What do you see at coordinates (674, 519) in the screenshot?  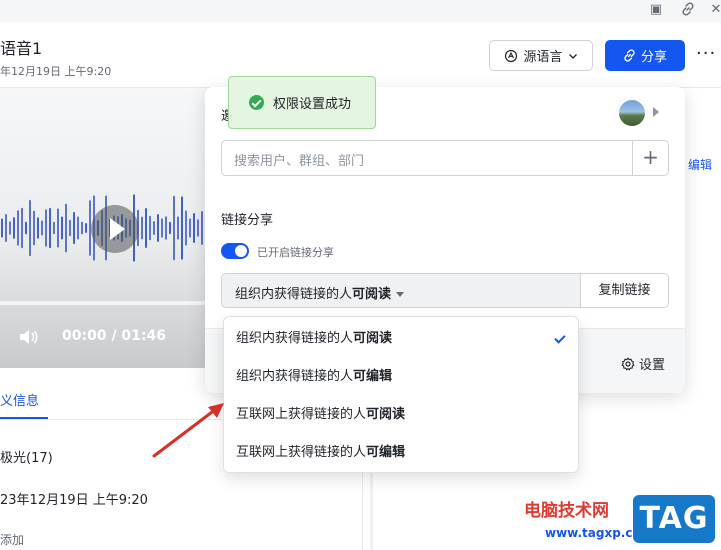 I see `watermark-logo: TAG` at bounding box center [674, 519].